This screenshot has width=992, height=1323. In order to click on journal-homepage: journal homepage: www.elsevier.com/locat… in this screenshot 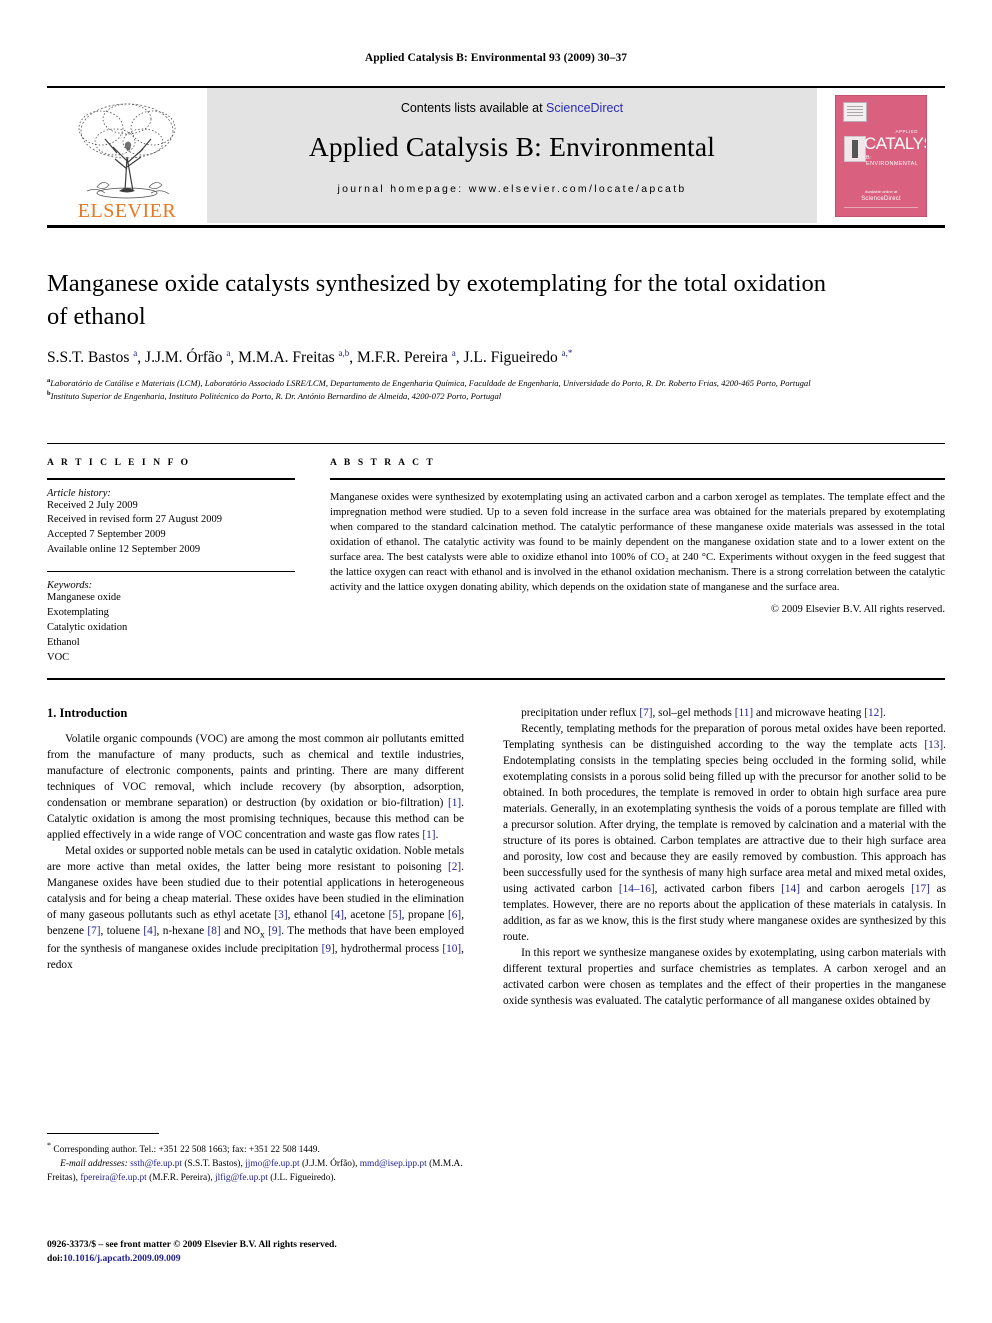, I will do `click(512, 189)`.